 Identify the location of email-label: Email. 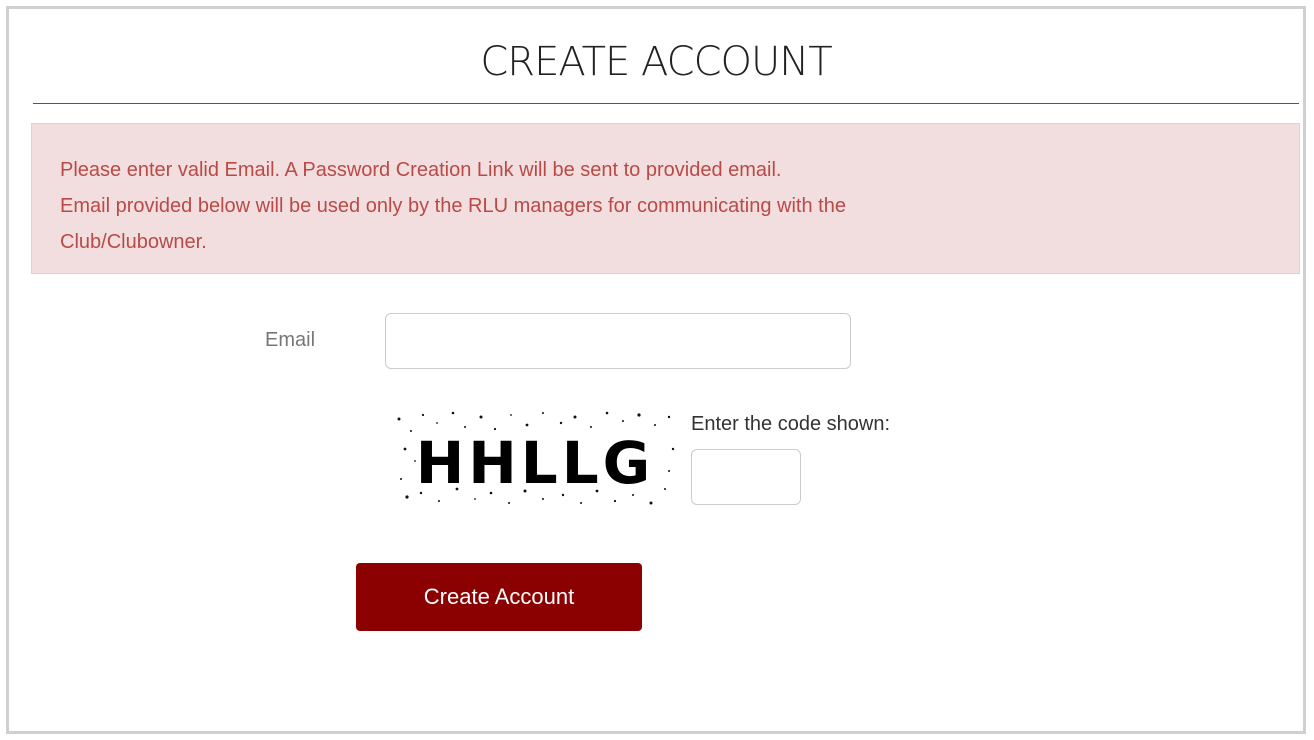
(290, 340).